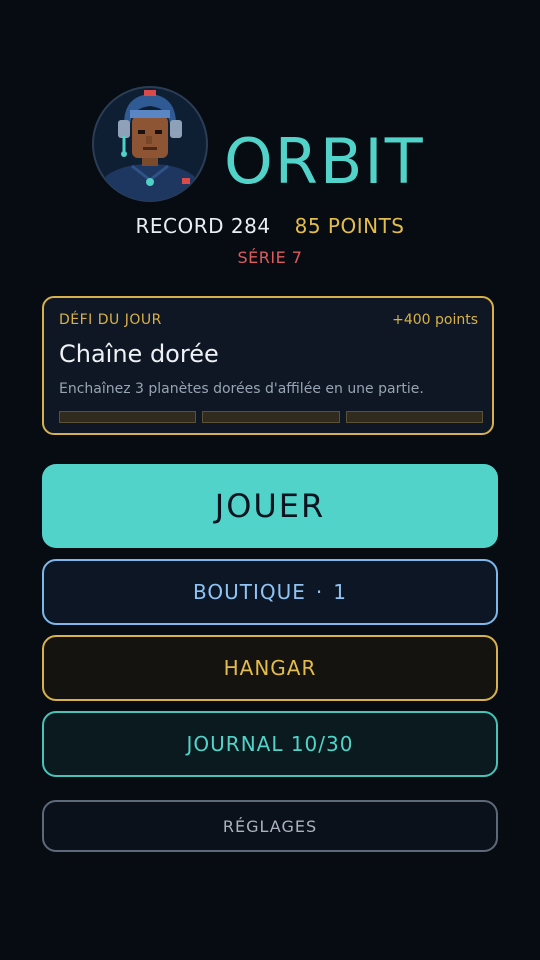 The image size is (540, 960). Describe the element at coordinates (203, 226) in the screenshot. I see `record-score: RECORD 284` at that location.